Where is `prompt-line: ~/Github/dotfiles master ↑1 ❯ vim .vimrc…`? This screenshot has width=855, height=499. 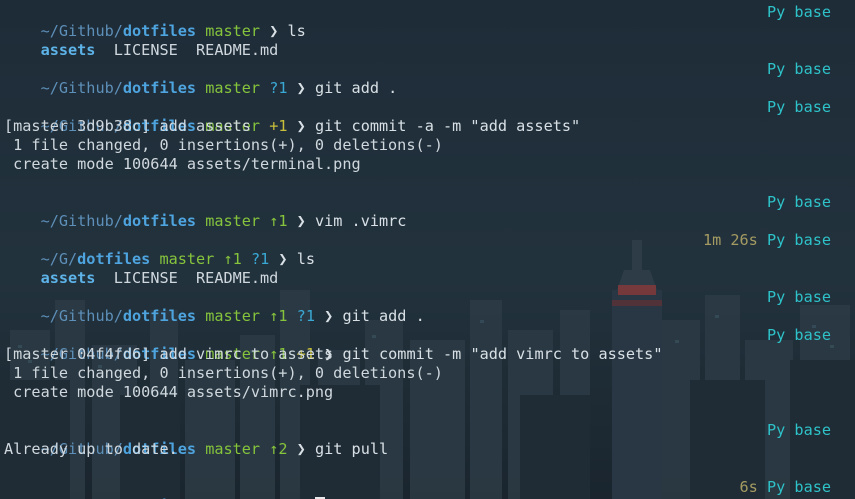
prompt-line: ~/Github/dotfiles master ↑1 ❯ vim .vimrc… is located at coordinates (423, 211).